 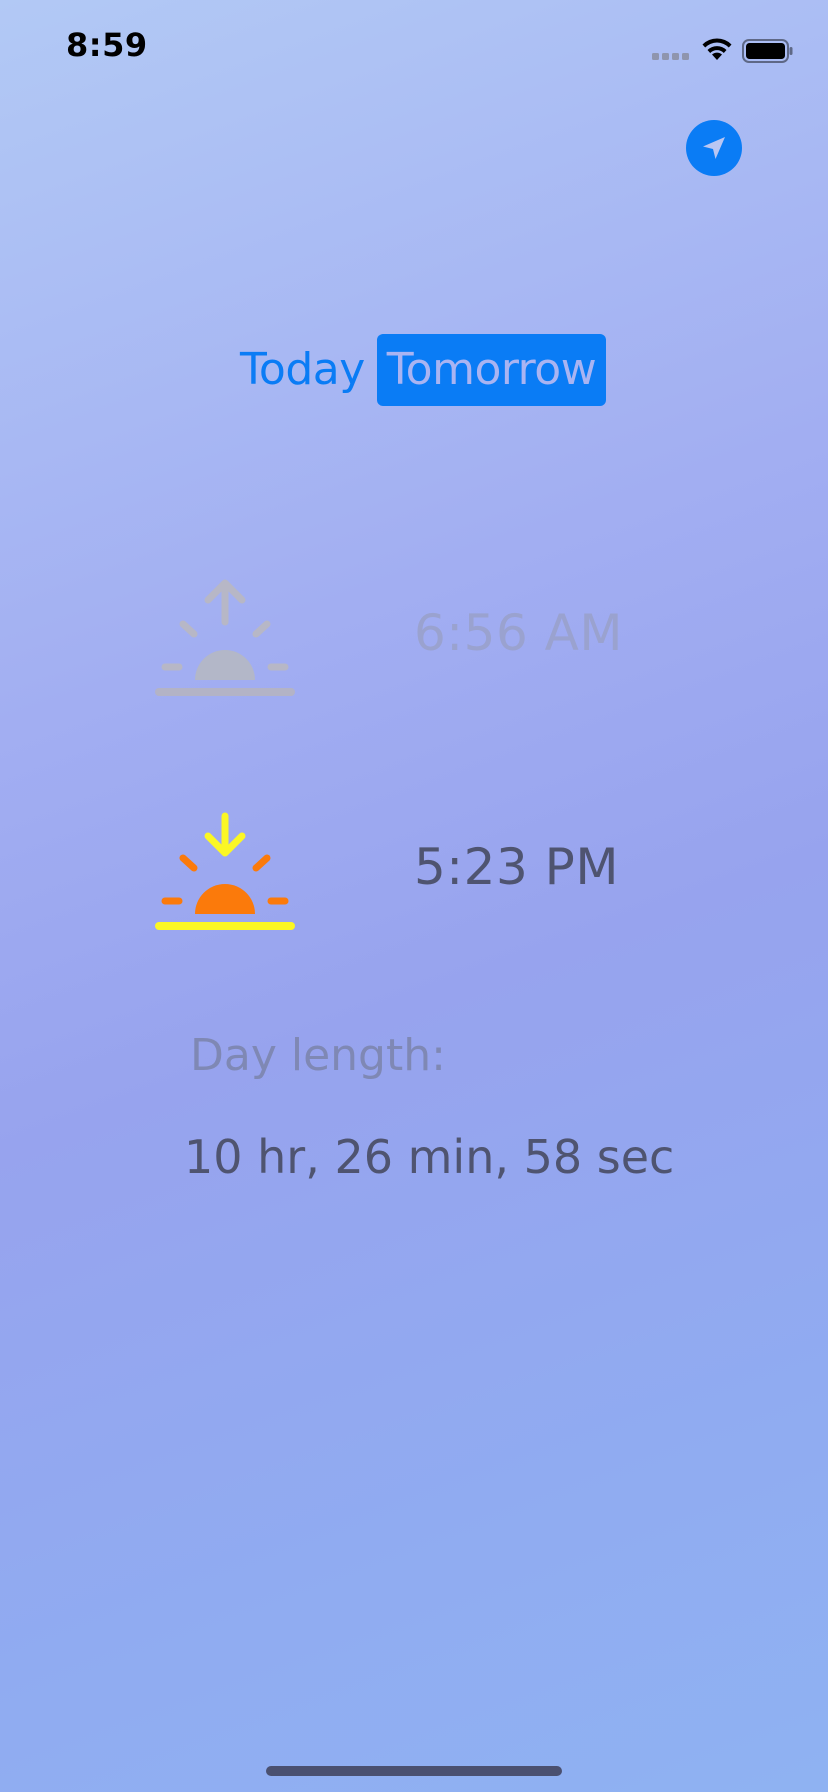 What do you see at coordinates (717, 49) in the screenshot?
I see `wifi-icon` at bounding box center [717, 49].